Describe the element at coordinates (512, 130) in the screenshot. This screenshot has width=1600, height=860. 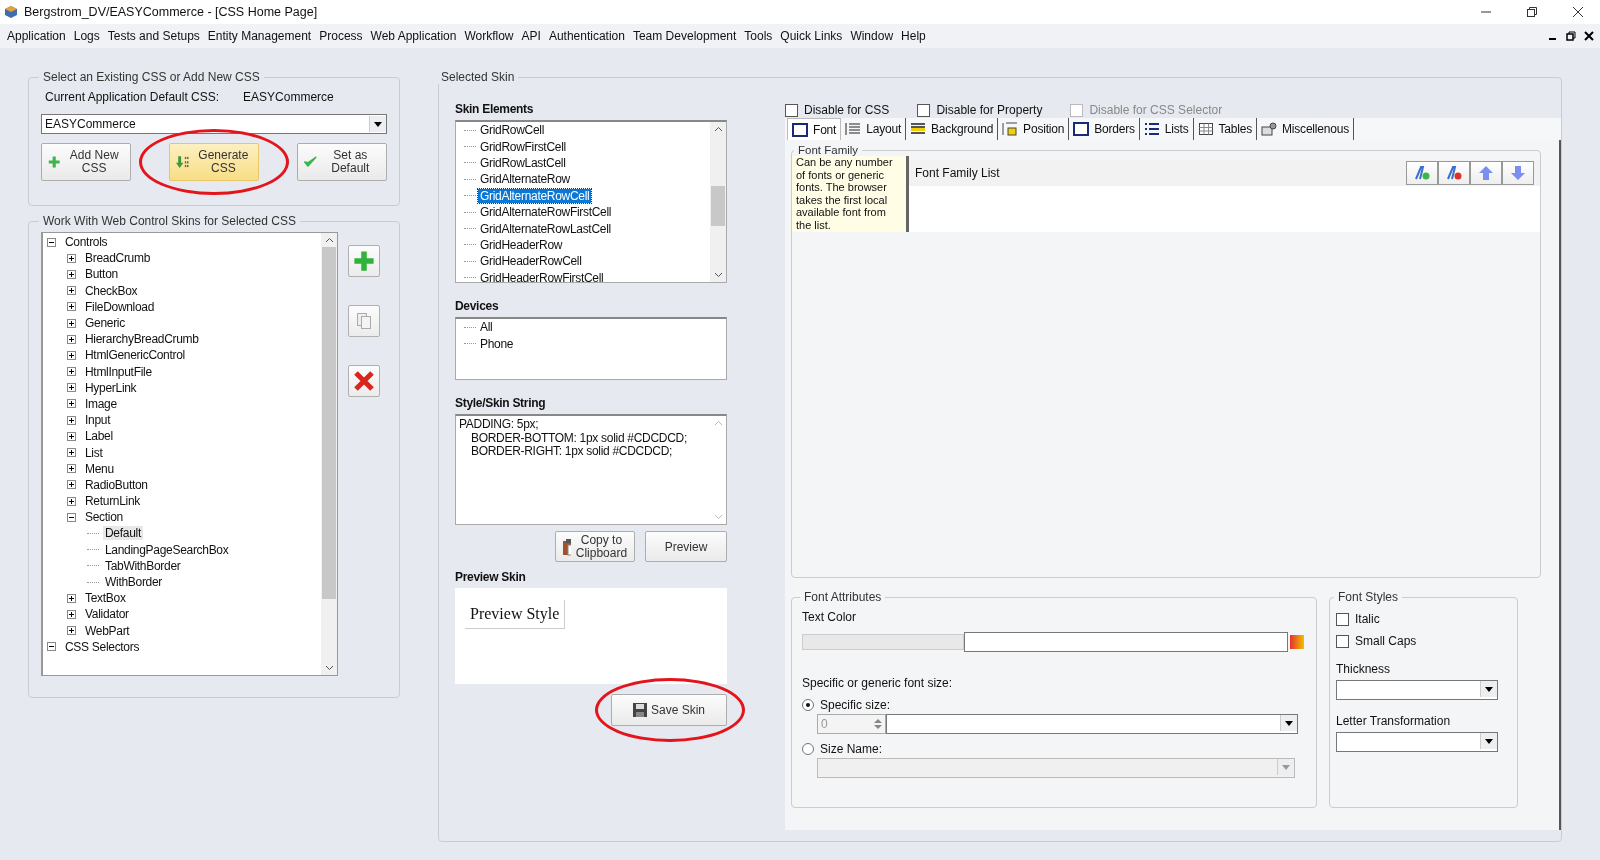
I see `skin-element-row: GridRowCell` at that location.